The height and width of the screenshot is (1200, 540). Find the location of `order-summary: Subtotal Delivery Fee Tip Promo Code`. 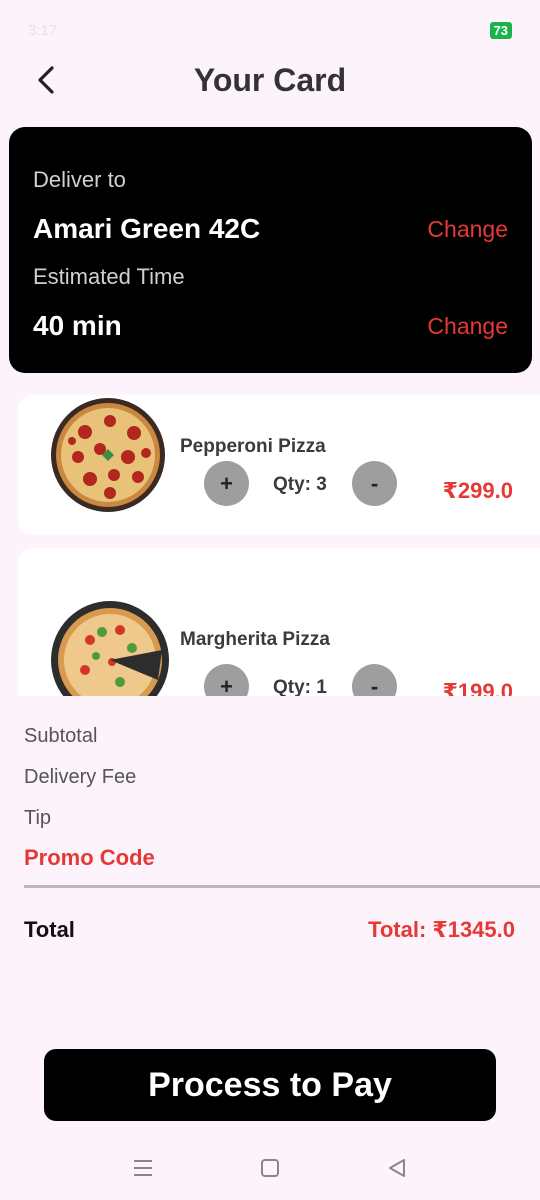

order-summary: Subtotal Delivery Fee Tip Promo Code is located at coordinates (270, 796).